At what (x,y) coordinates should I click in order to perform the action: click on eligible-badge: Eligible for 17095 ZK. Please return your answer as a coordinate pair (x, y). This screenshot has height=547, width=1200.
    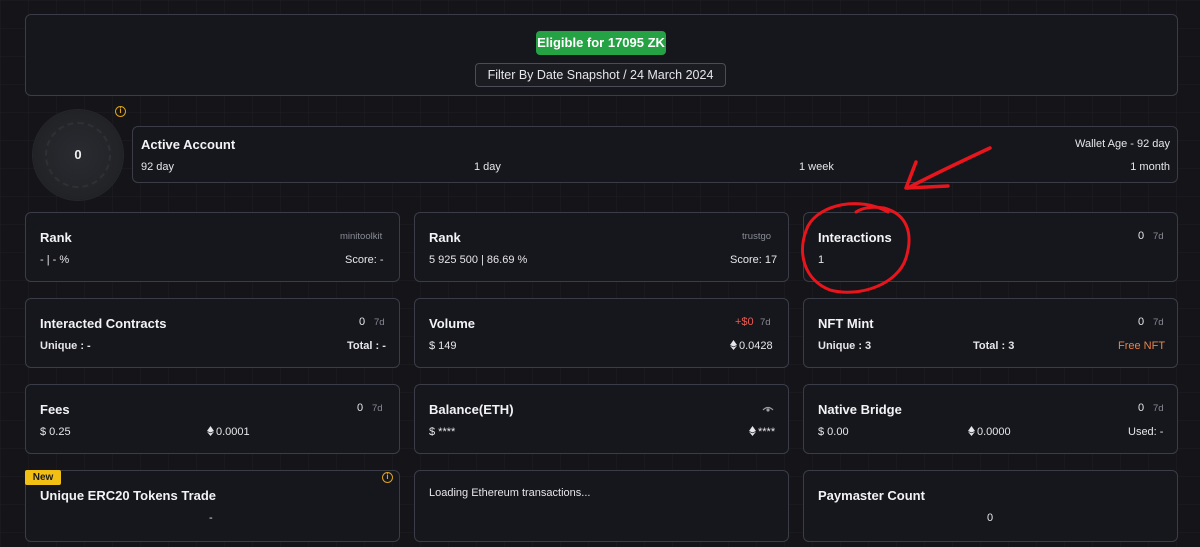
    Looking at the image, I should click on (601, 43).